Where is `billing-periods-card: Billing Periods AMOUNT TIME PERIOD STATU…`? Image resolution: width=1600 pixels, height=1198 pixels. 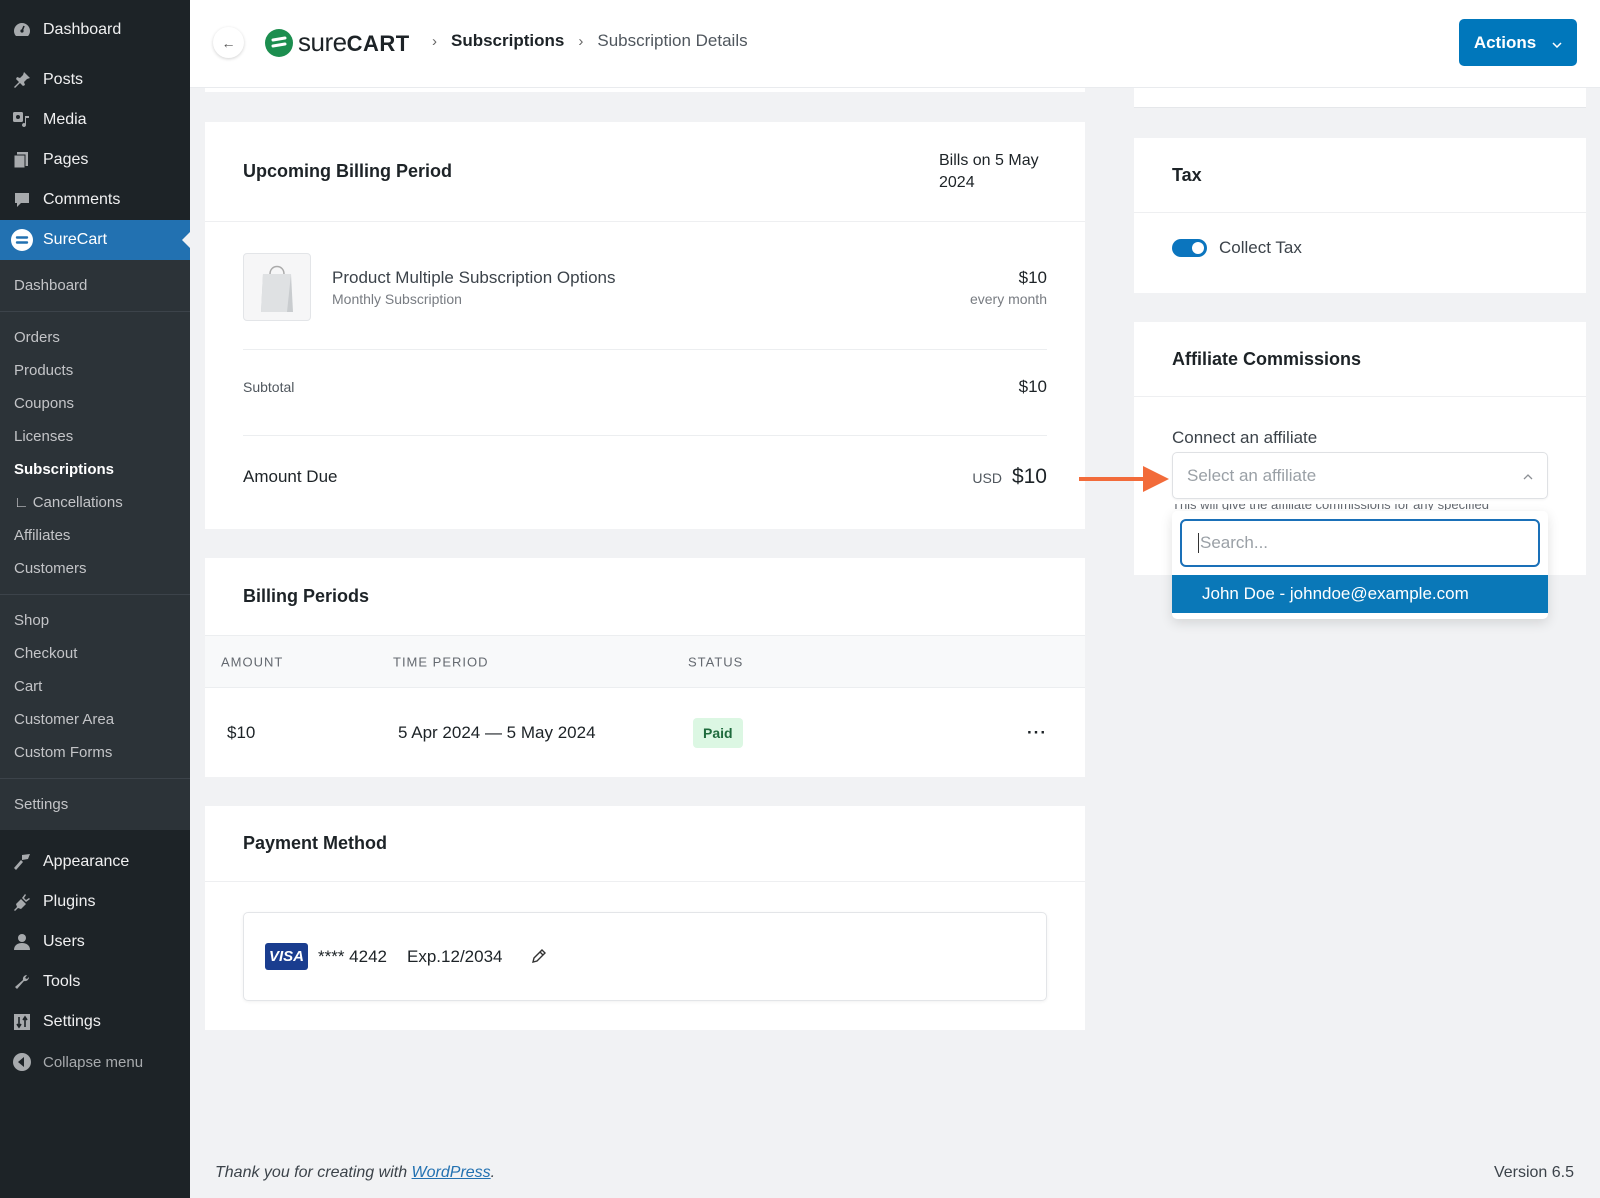
billing-periods-card: Billing Periods AMOUNT TIME PERIOD STATU… is located at coordinates (645, 667).